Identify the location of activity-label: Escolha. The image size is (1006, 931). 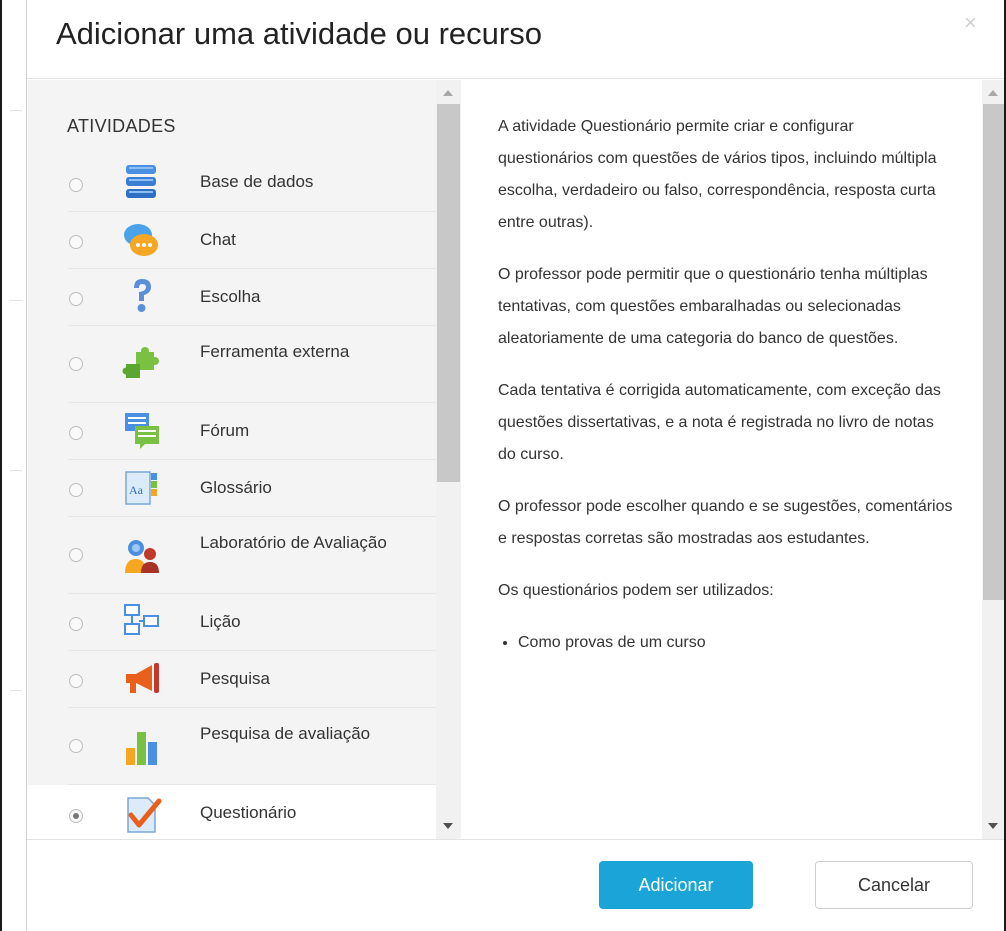
(230, 296).